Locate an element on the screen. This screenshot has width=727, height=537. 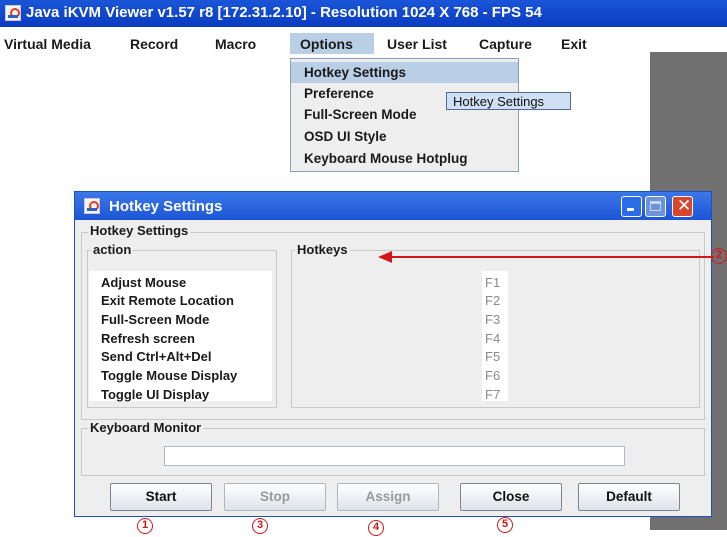
stop-button: Stop is located at coordinates (275, 497).